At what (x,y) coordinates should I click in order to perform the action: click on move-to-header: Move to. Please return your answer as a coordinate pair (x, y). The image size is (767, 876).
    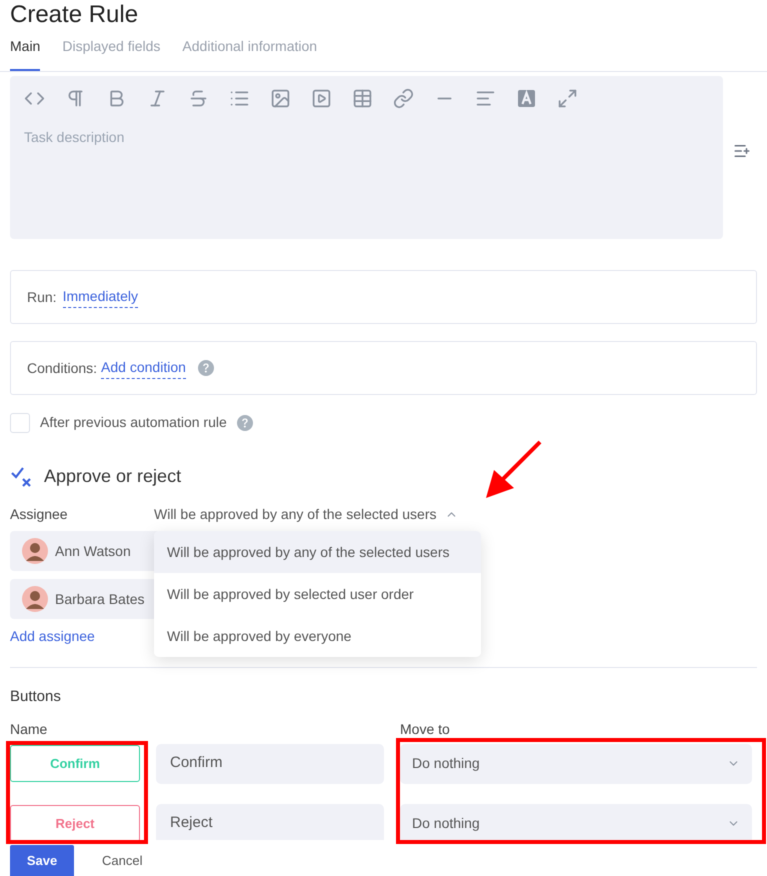
    Looking at the image, I should click on (425, 729).